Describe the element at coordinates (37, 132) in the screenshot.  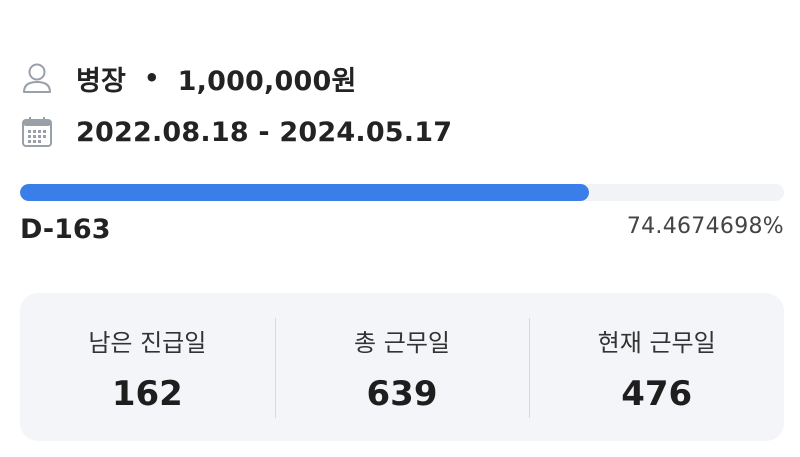
I see `calendar-icon` at that location.